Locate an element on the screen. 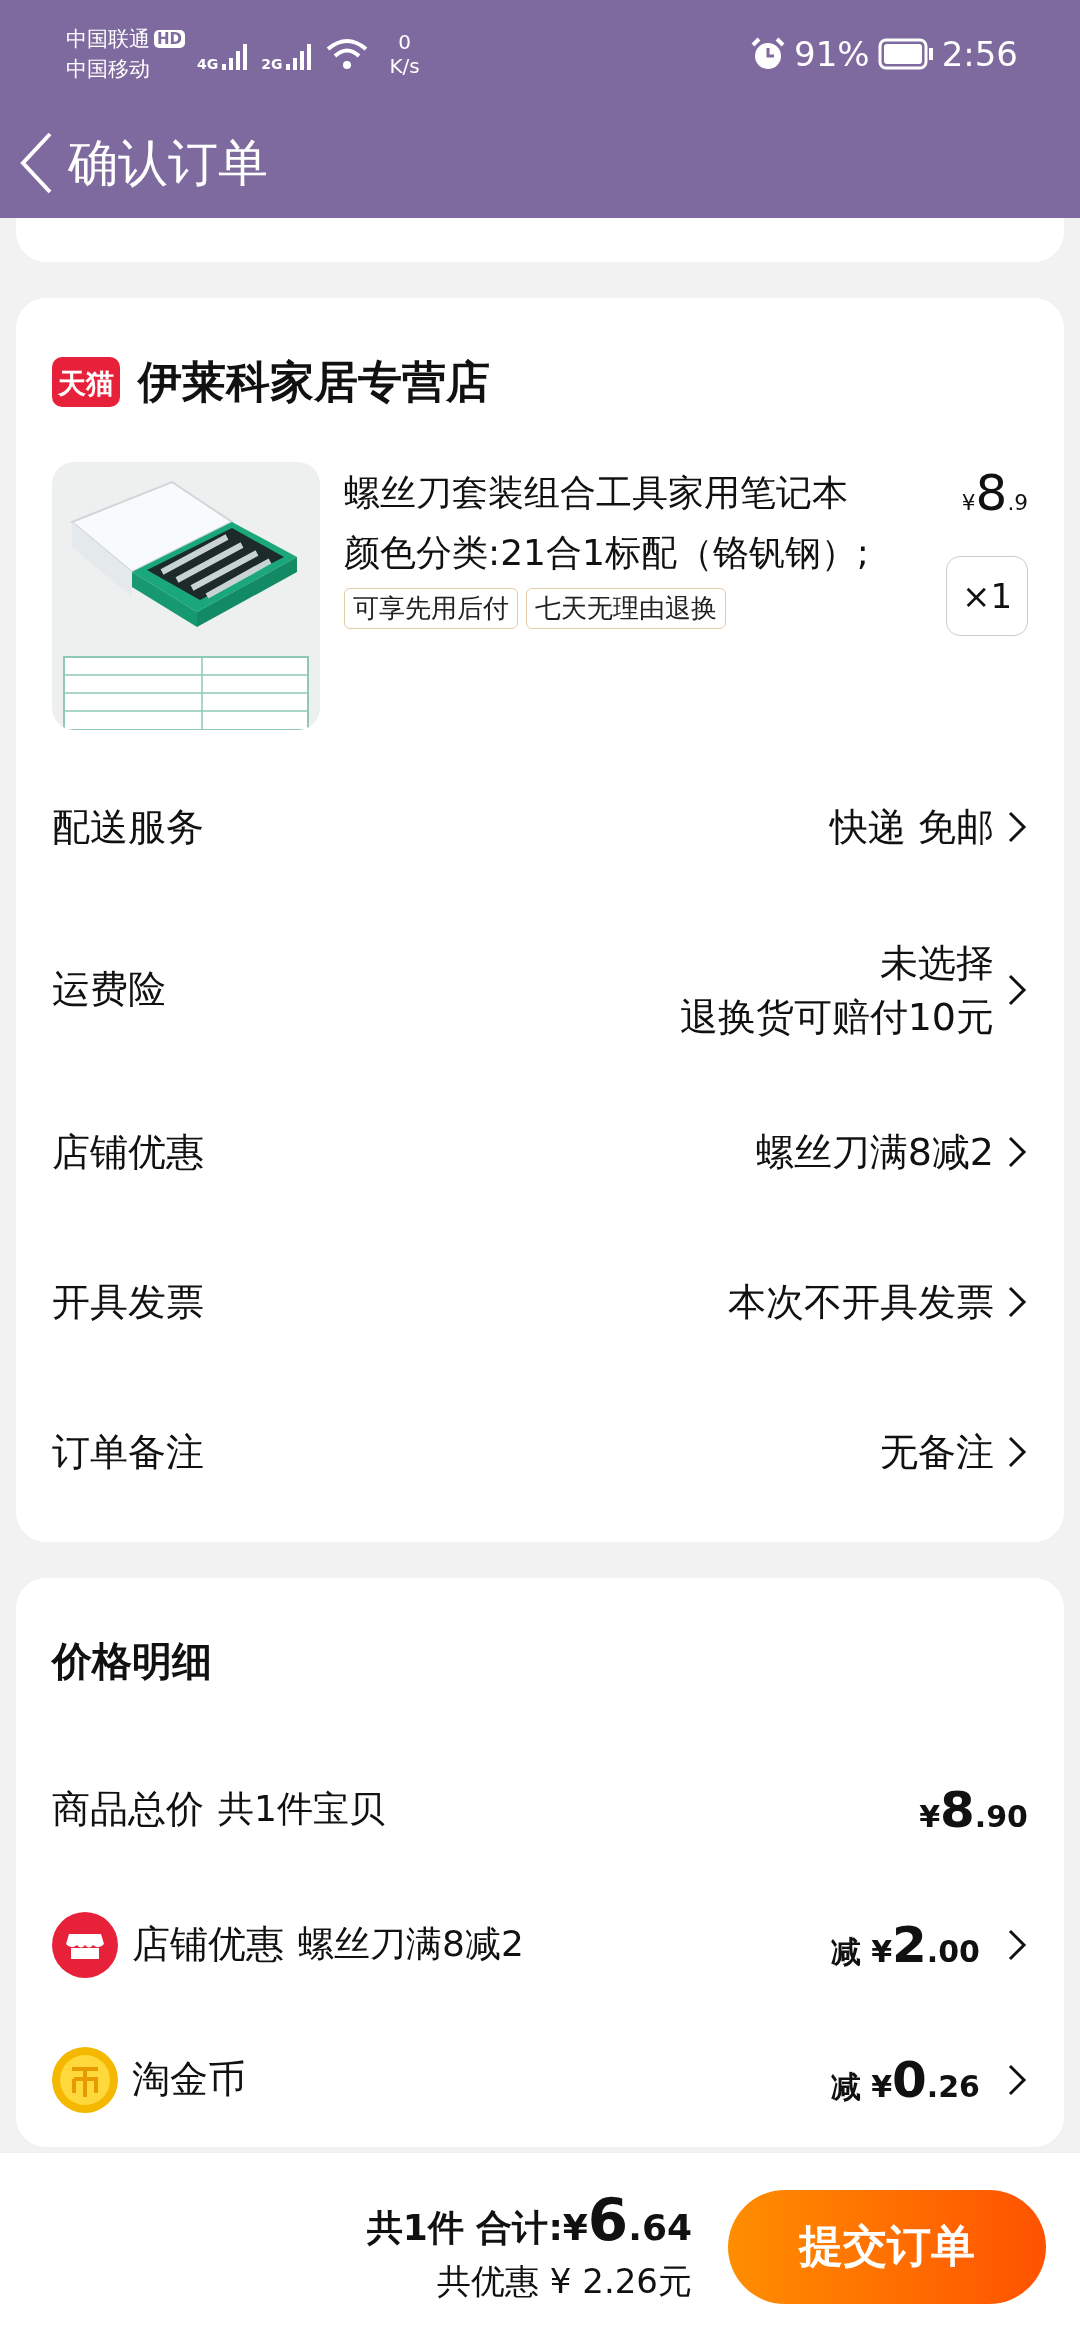  row-value: 快递 免邮 is located at coordinates (911, 827).